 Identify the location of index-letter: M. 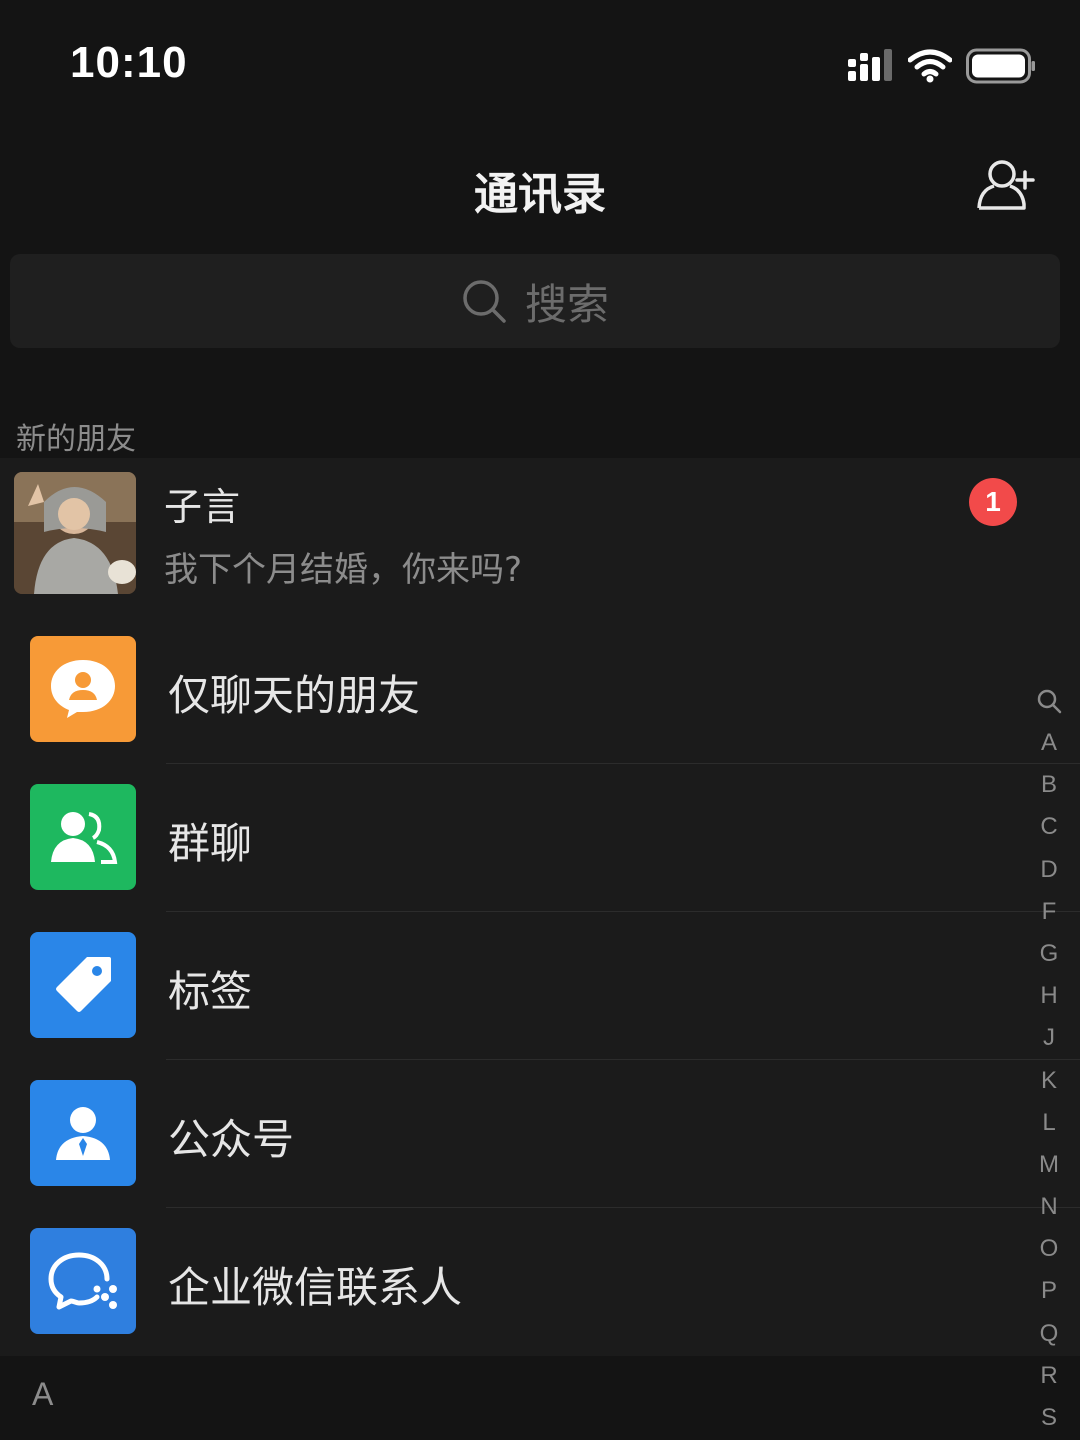
(1049, 1165).